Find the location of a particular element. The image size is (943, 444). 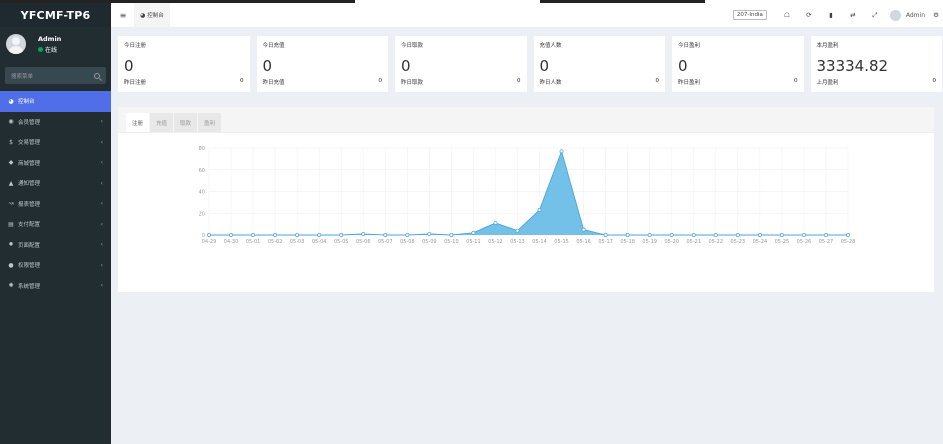

sidebar-item-label: 权限管理 is located at coordinates (29, 266).